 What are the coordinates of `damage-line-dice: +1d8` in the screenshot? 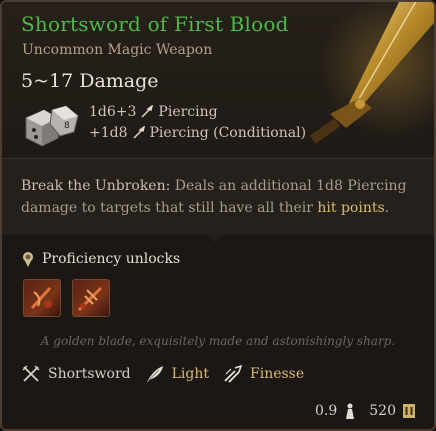 It's located at (108, 133).